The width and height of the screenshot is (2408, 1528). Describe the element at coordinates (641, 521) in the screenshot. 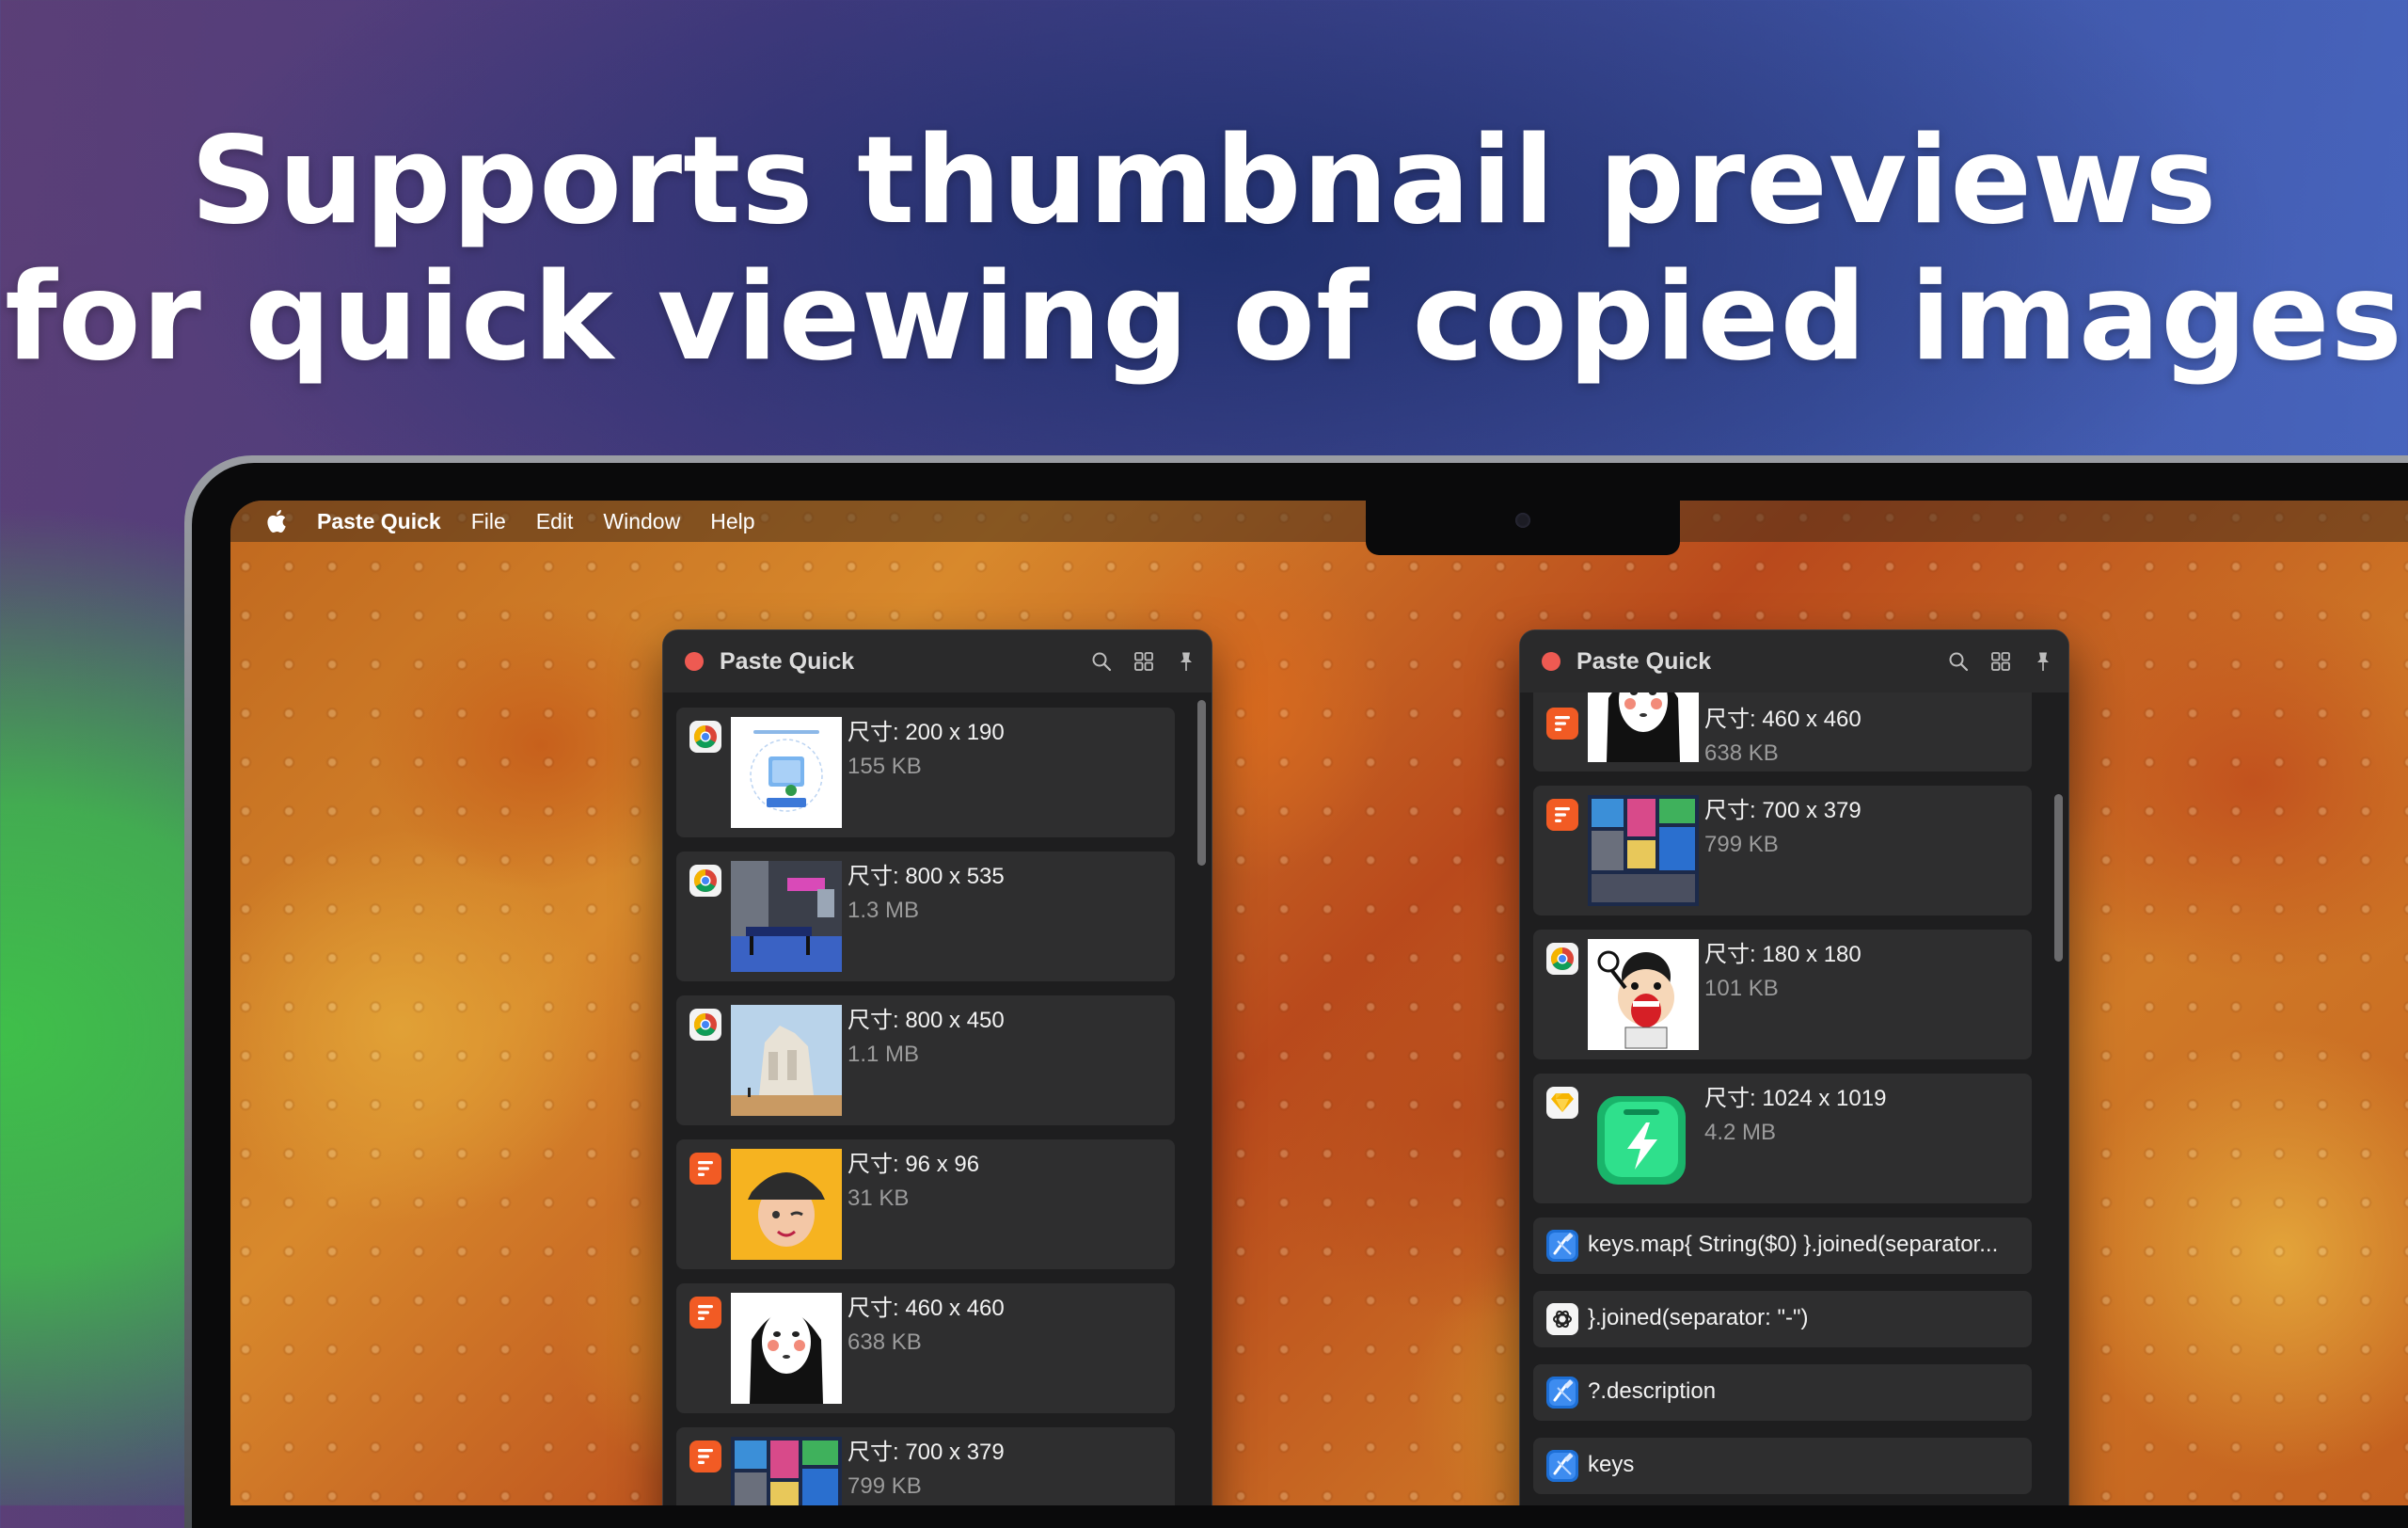

I see `menu-window: Window` at that location.